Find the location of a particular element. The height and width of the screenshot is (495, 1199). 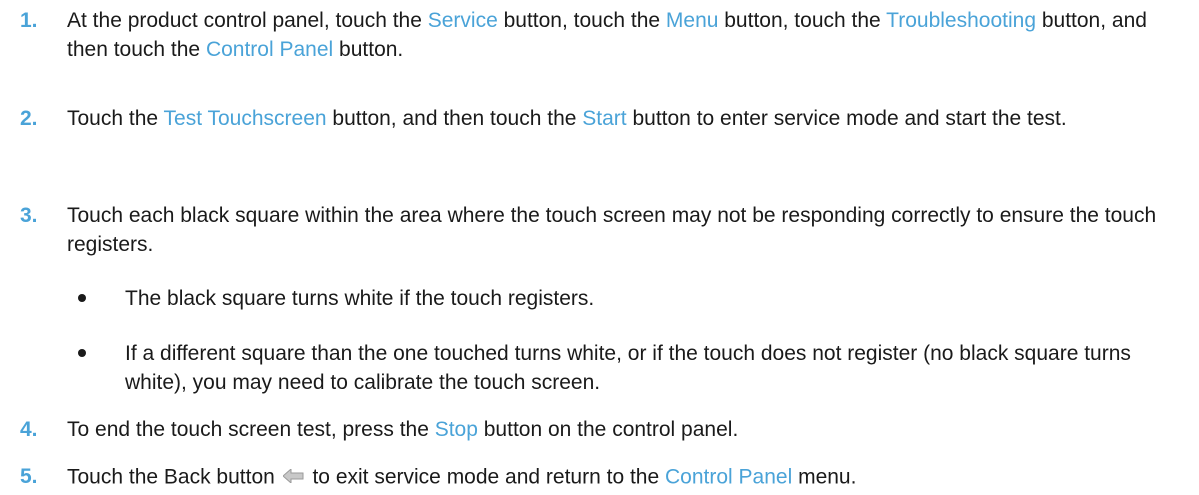

keyword-test-touchscreen: Test Touchscreen is located at coordinates (245, 118).